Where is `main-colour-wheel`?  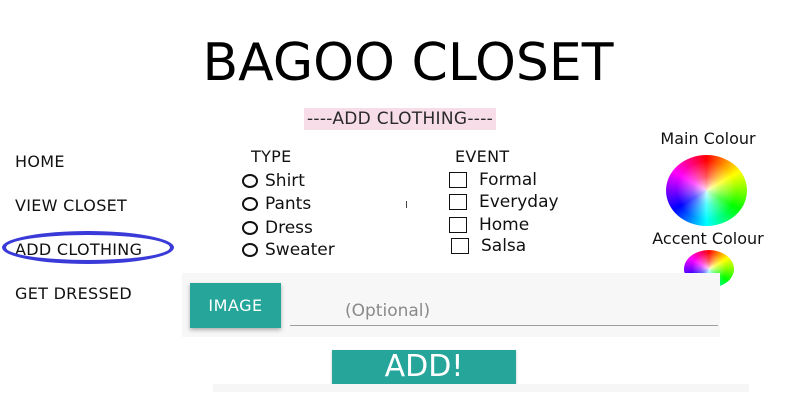 main-colour-wheel is located at coordinates (706, 190).